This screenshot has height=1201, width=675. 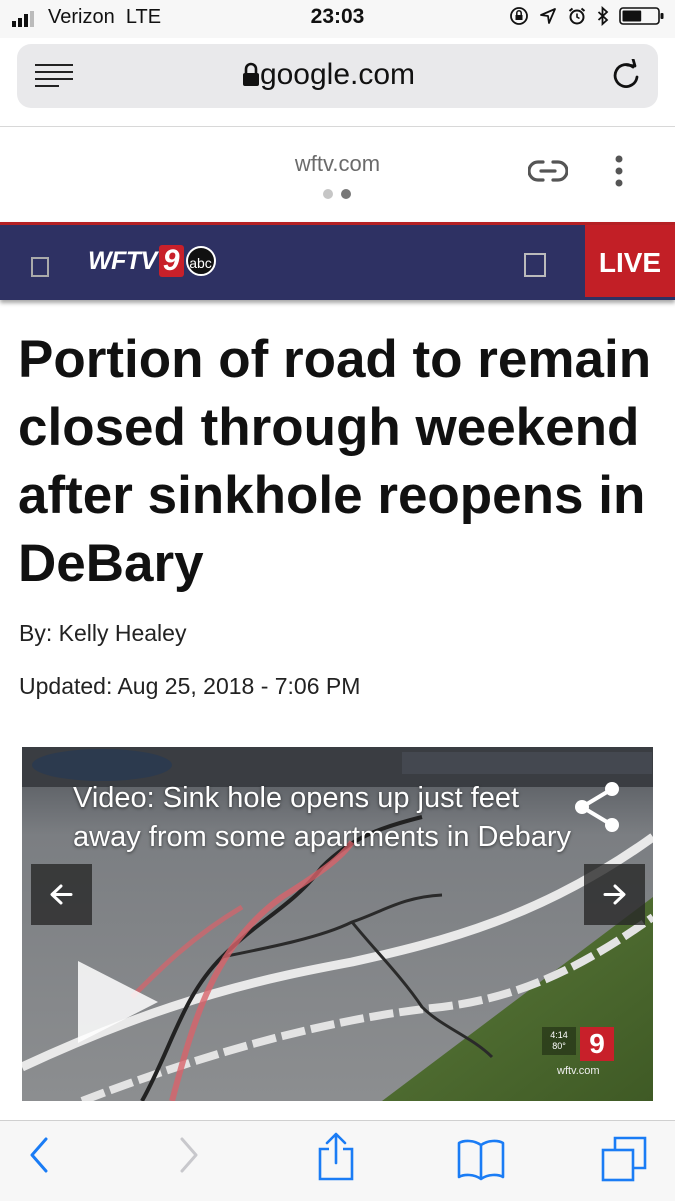 I want to click on address-url: google.com, so click(x=337, y=75).